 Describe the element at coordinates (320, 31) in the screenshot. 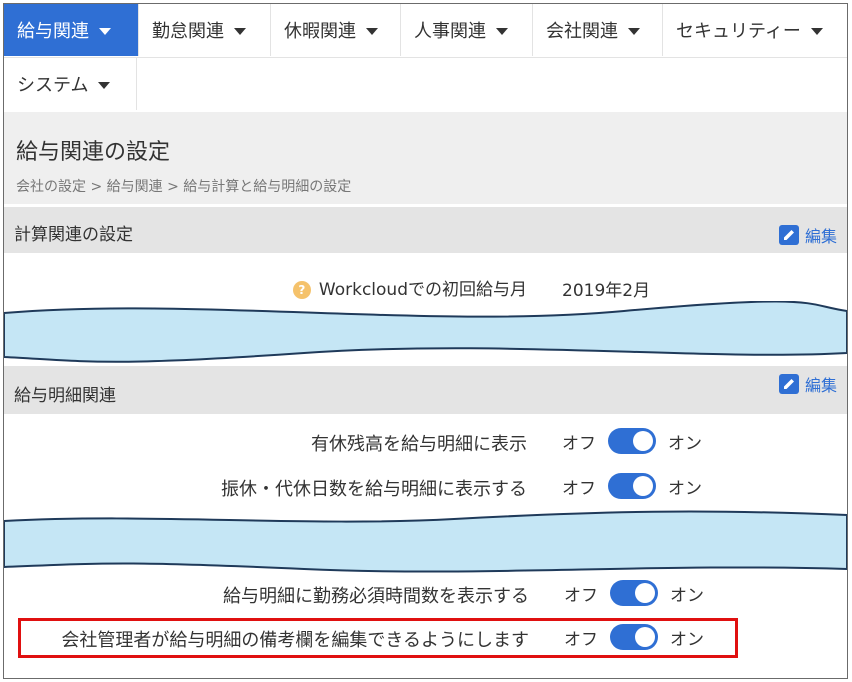

I see `tab-label: 休暇関連` at that location.